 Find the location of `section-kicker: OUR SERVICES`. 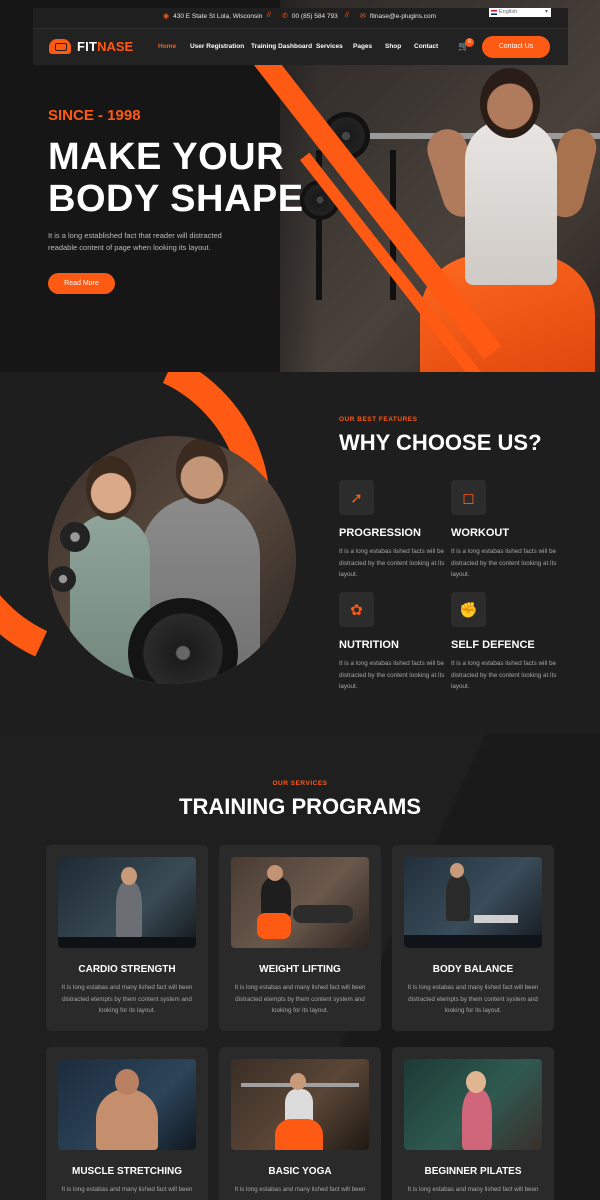

section-kicker: OUR SERVICES is located at coordinates (300, 783).